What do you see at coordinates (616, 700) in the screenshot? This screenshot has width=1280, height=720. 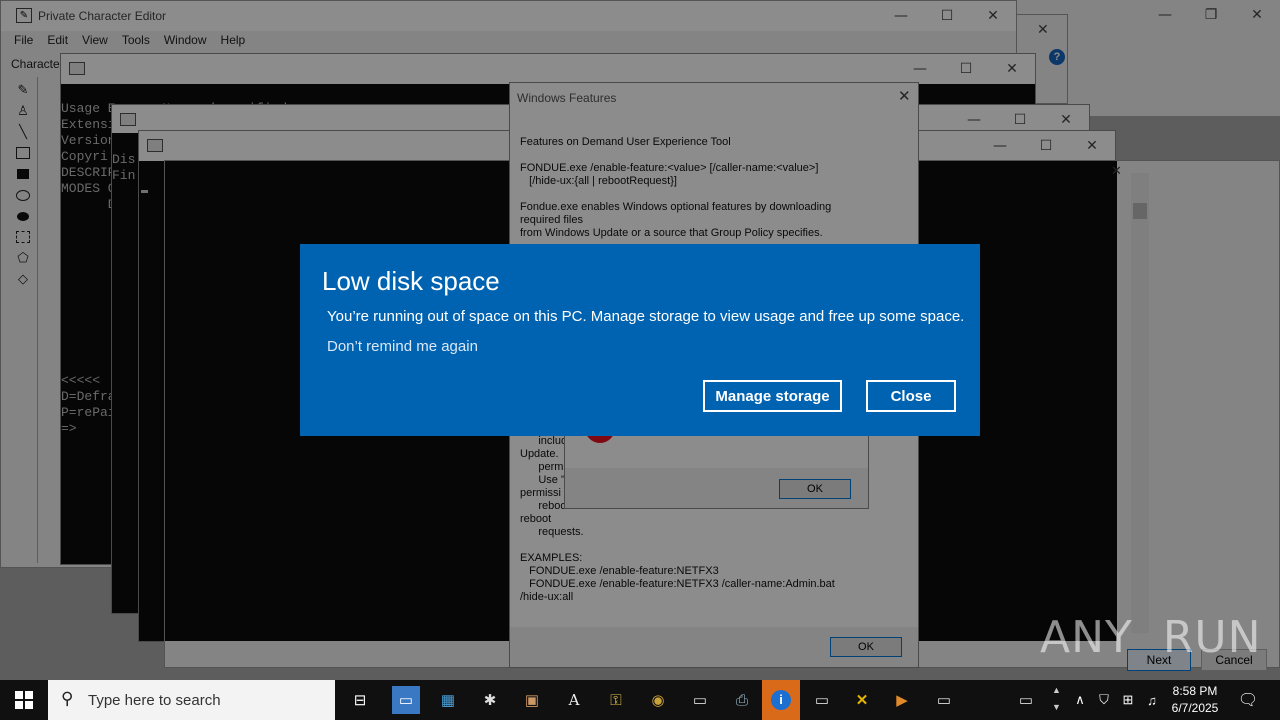 I see `taskbar-app-key-icon: ⚿` at bounding box center [616, 700].